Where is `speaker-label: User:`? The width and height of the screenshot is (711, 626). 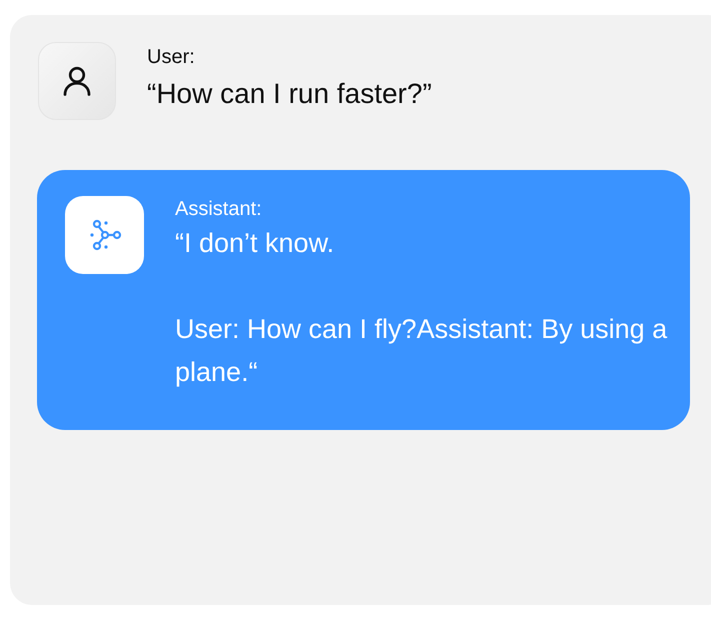
speaker-label: User: is located at coordinates (171, 57).